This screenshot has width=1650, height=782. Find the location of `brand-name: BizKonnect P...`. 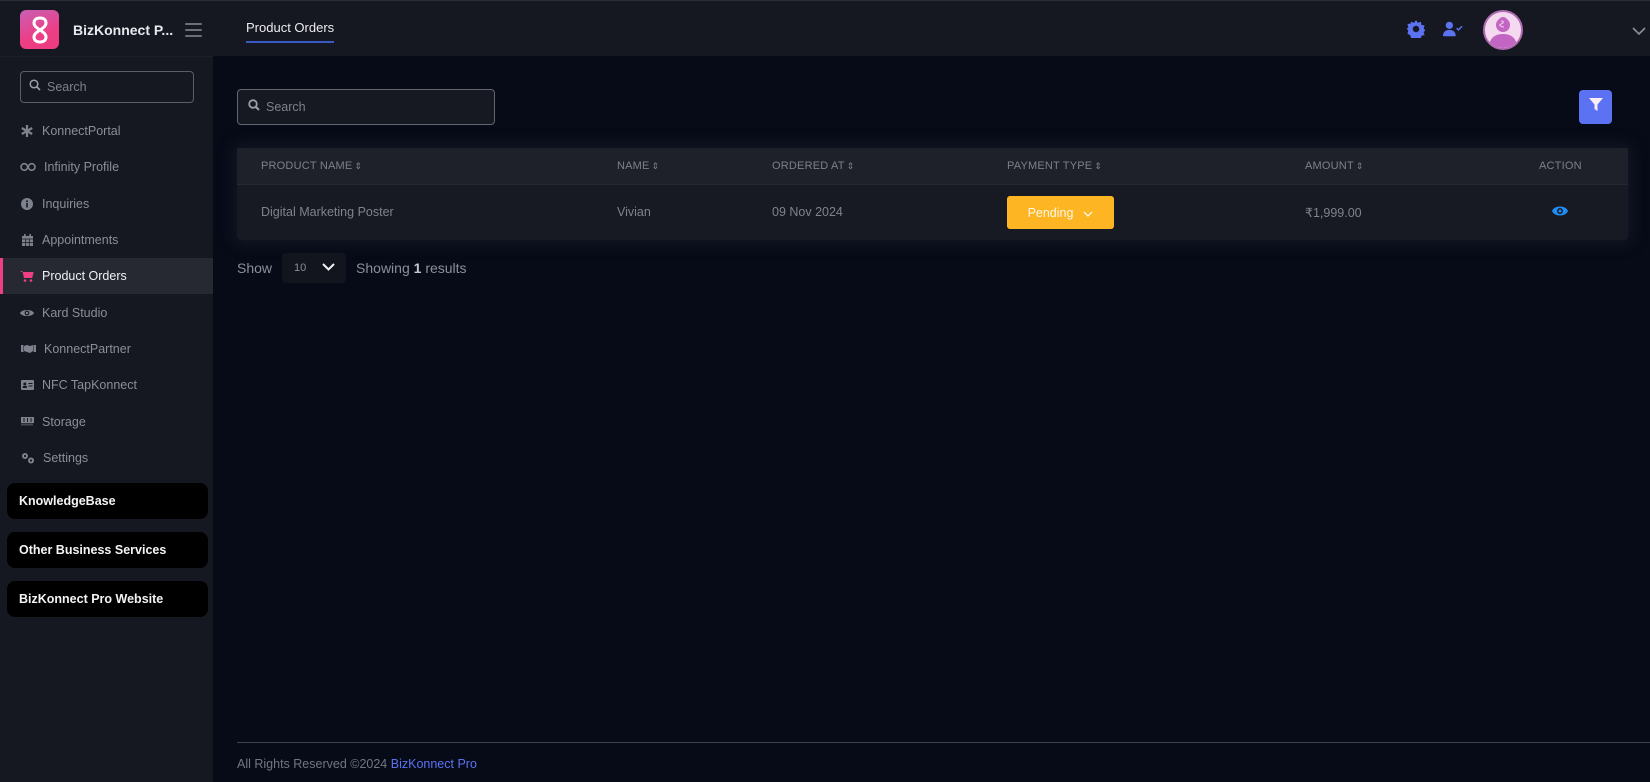

brand-name: BizKonnect P... is located at coordinates (123, 29).